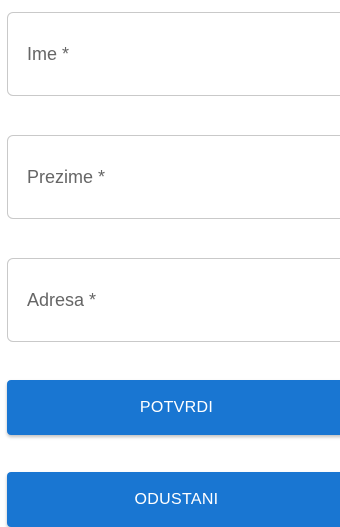 The image size is (340, 527). What do you see at coordinates (48, 54) in the screenshot?
I see `first-name-label: Ime *` at bounding box center [48, 54].